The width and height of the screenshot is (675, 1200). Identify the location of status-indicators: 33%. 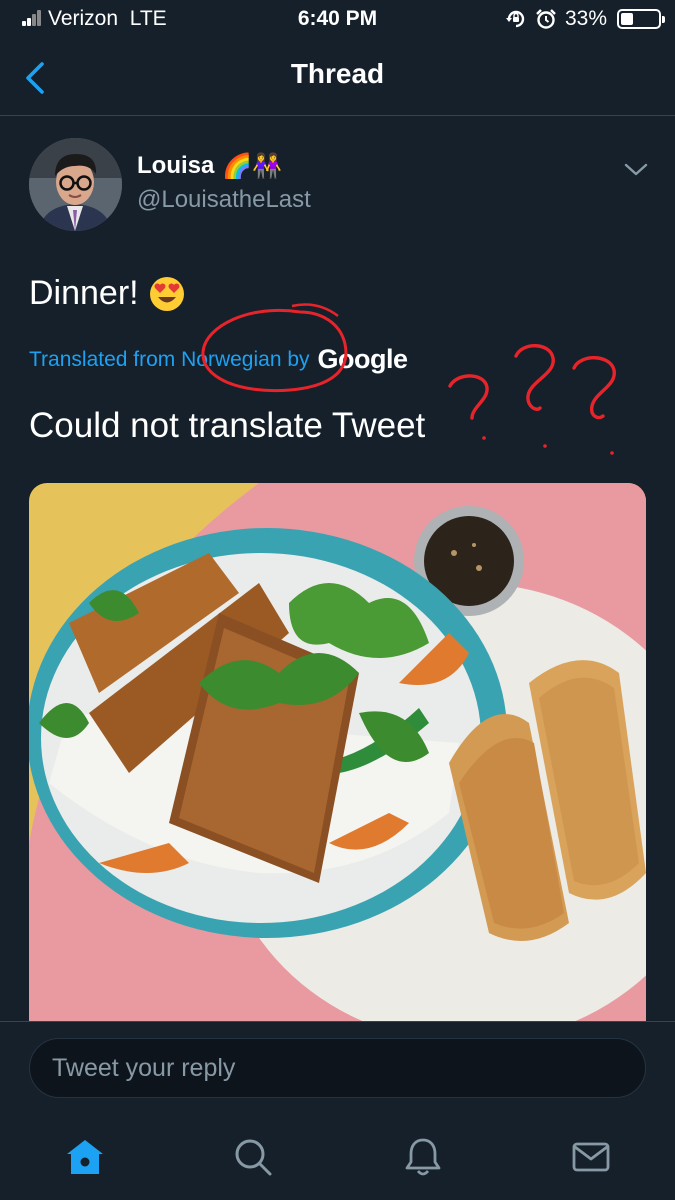
(585, 19).